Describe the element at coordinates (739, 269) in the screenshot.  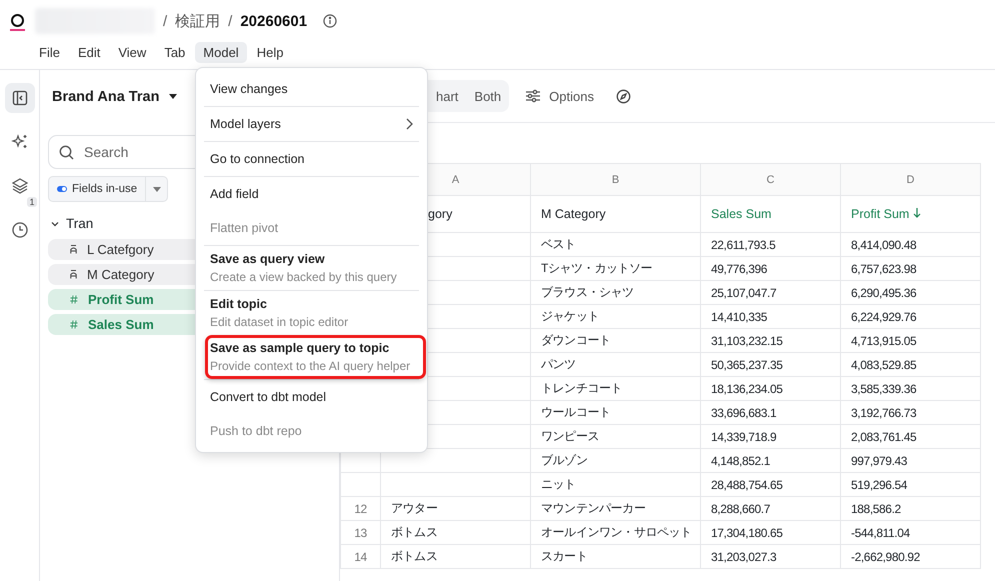
I see `table-cell: 49,776,396` at that location.